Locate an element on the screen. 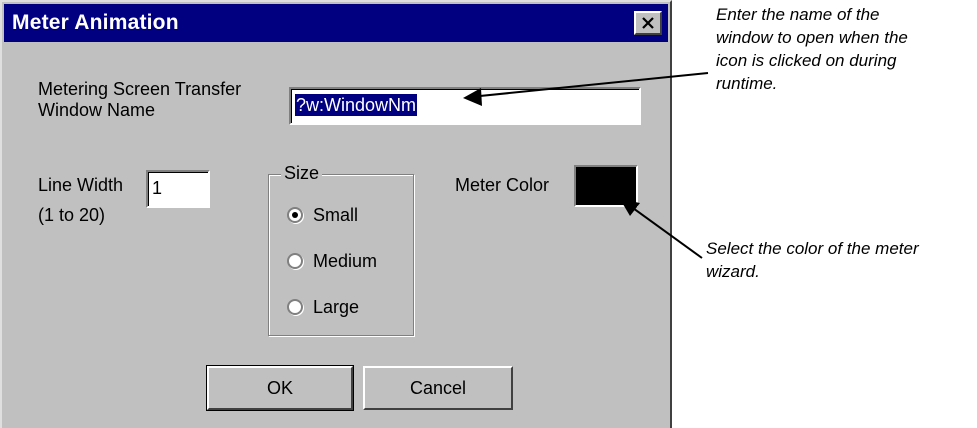 The width and height of the screenshot is (977, 428). window-name-arrow is located at coordinates (586, 89).